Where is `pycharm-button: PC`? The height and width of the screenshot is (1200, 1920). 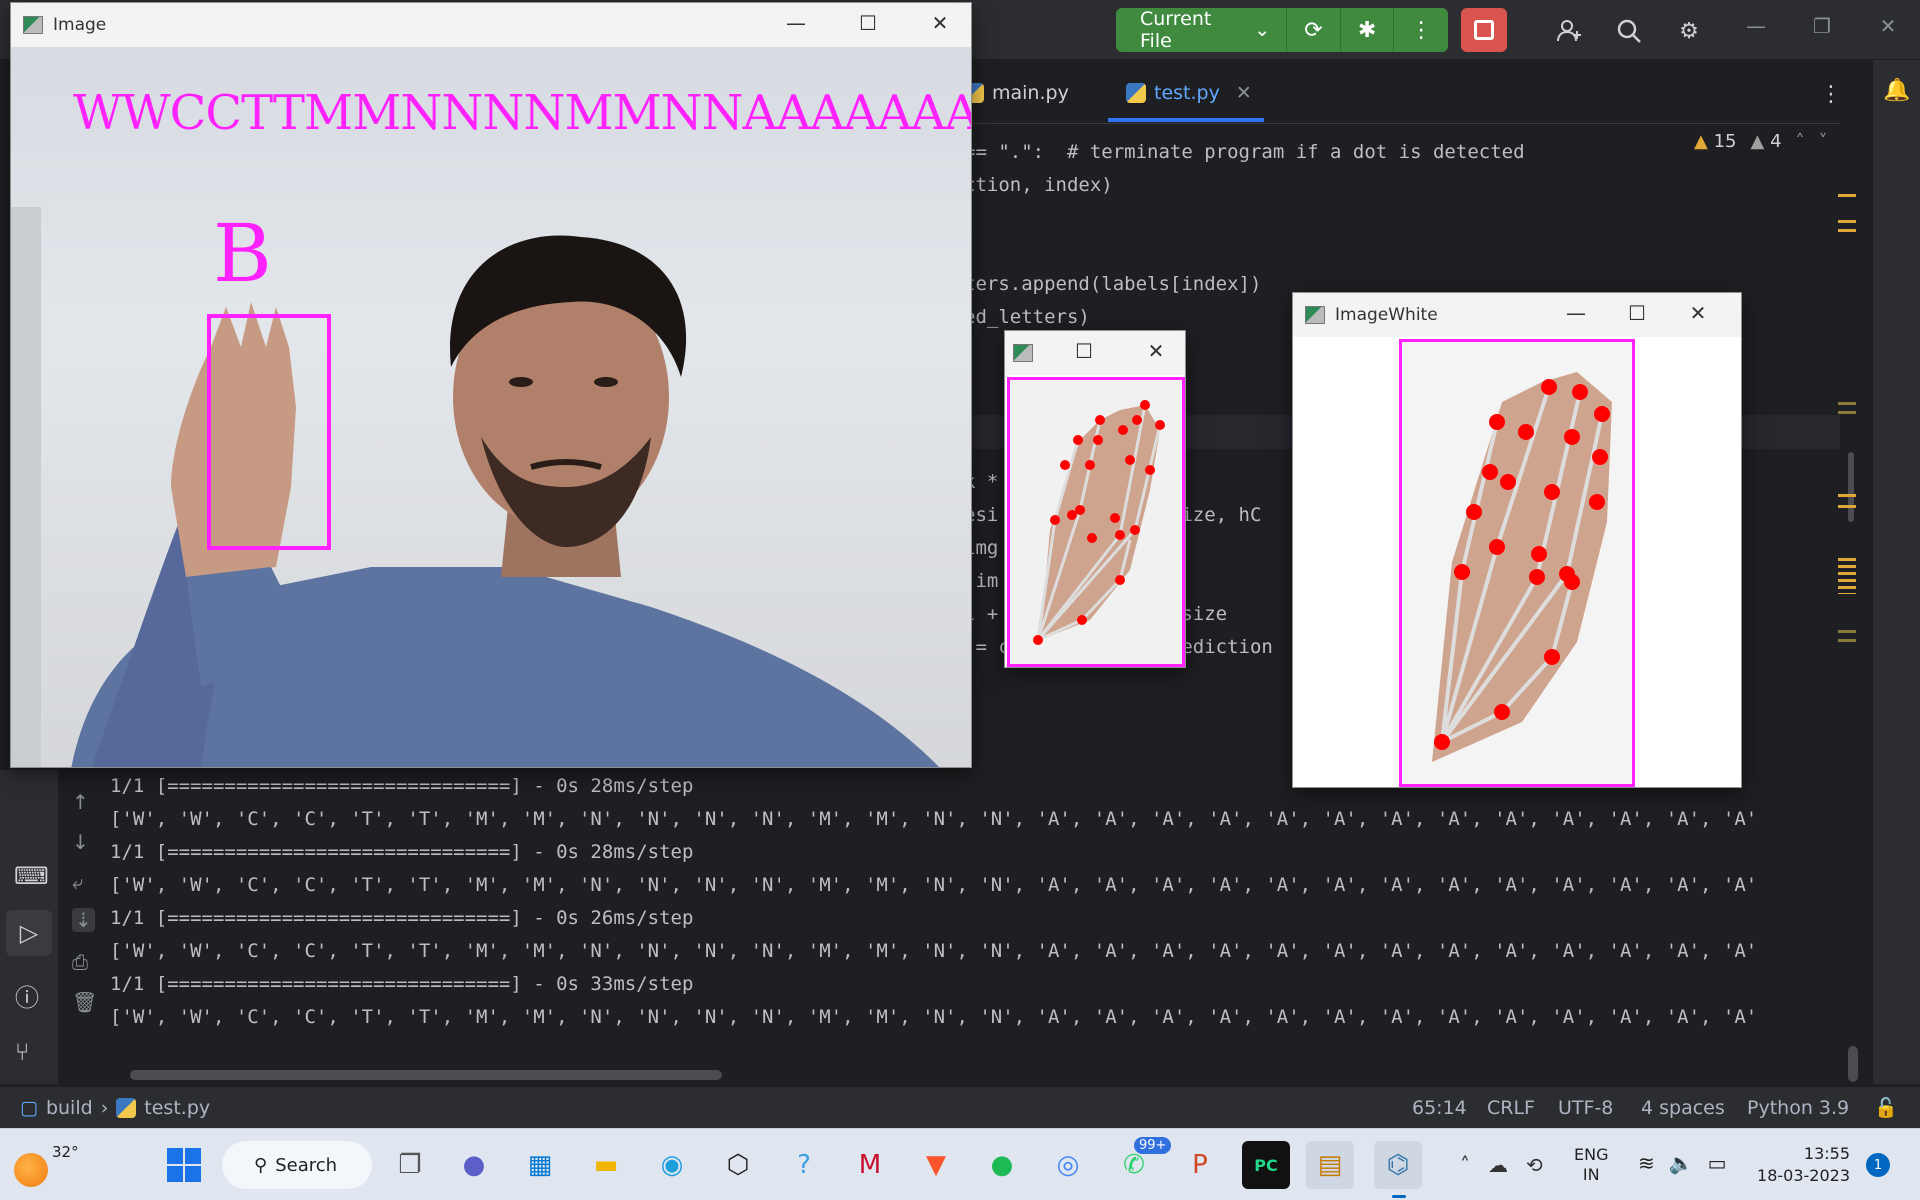
pycharm-button: PC is located at coordinates (1266, 1165).